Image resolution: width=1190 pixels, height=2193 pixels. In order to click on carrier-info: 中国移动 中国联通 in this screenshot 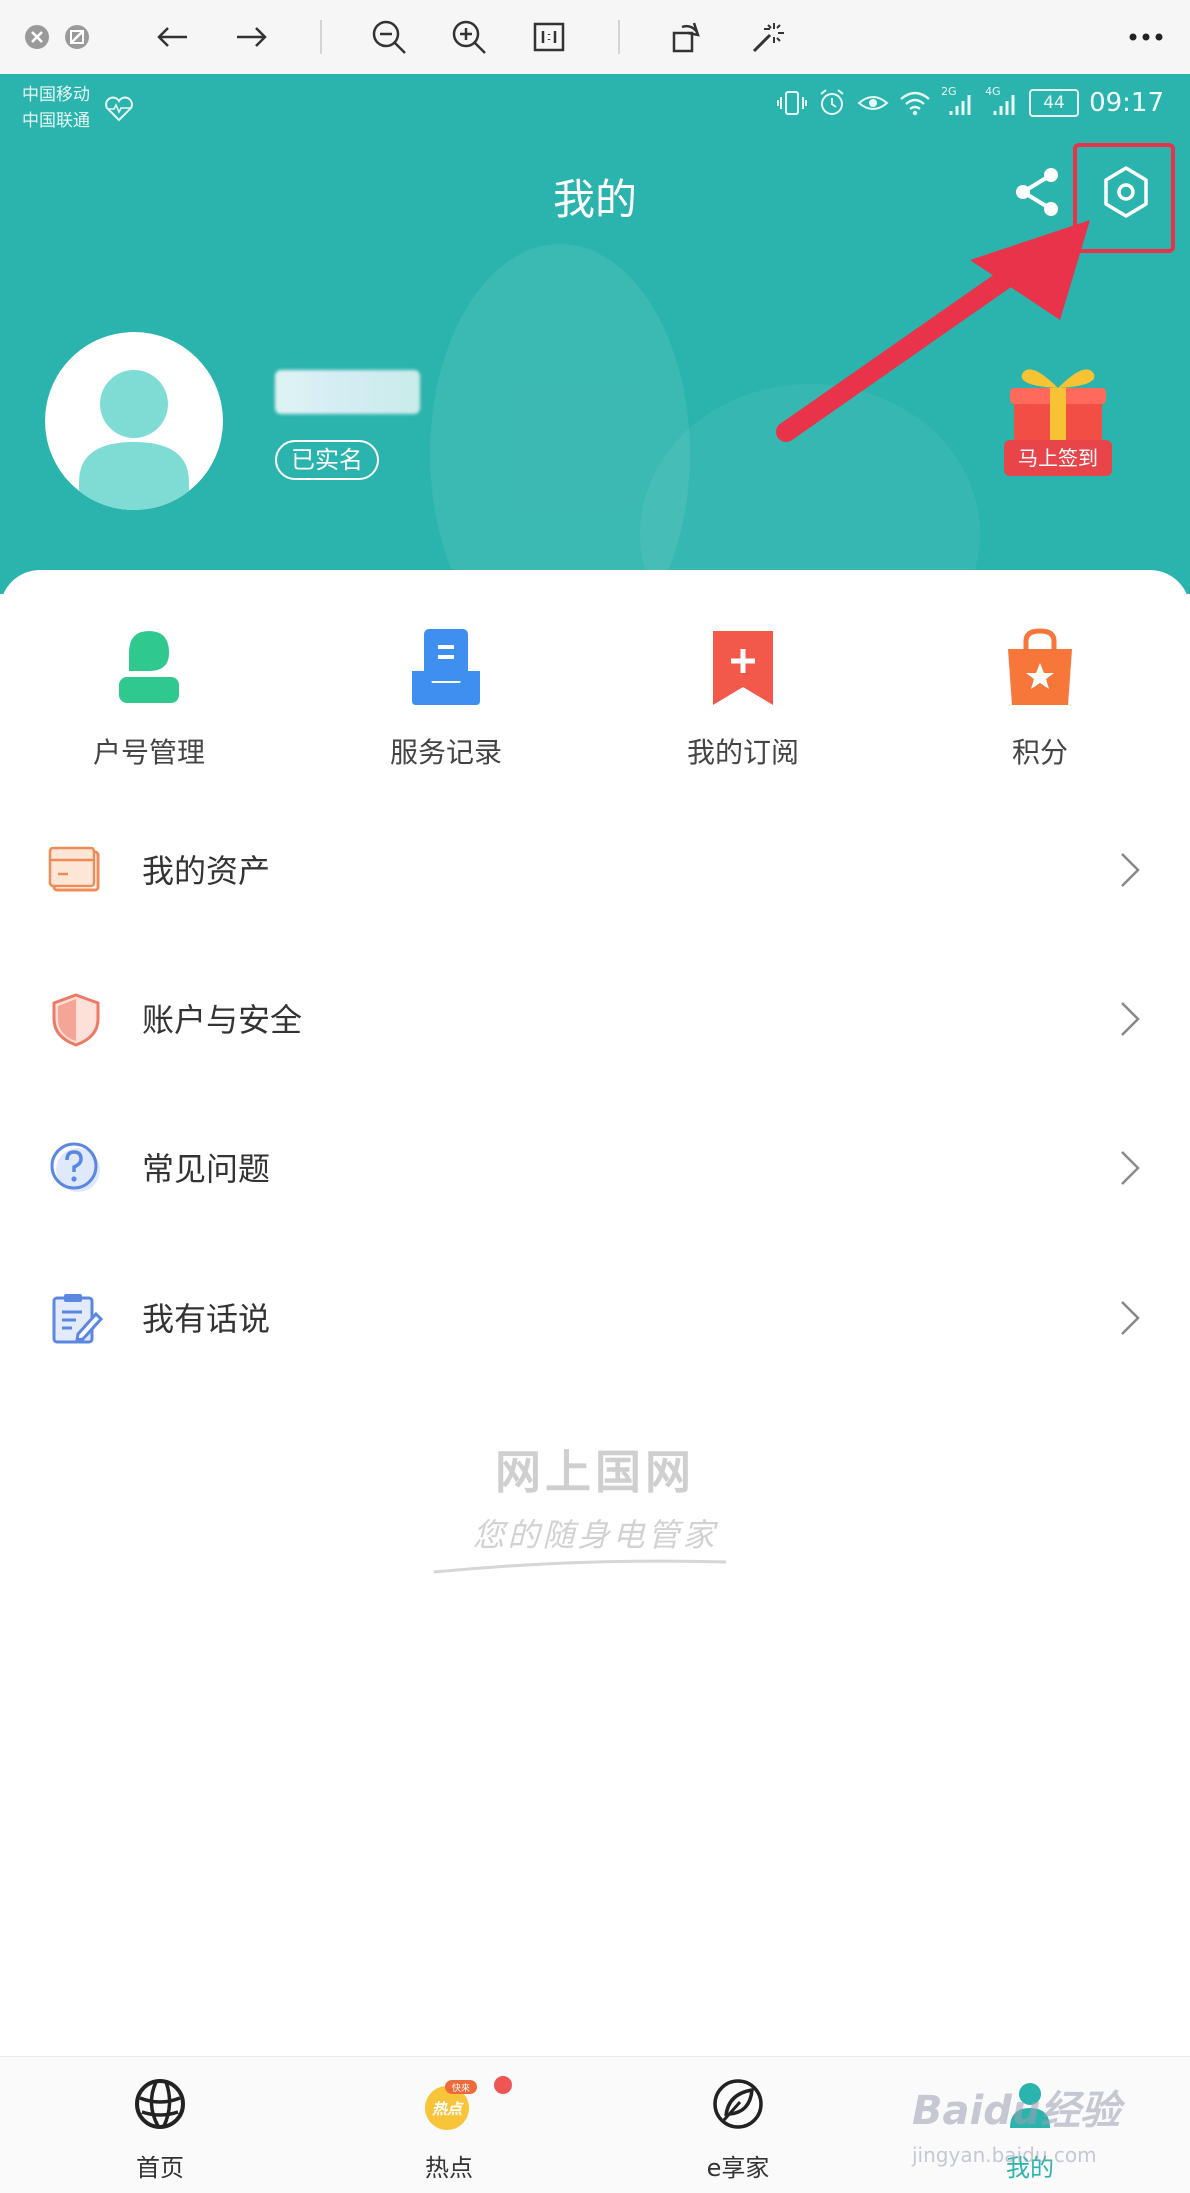, I will do `click(56, 108)`.